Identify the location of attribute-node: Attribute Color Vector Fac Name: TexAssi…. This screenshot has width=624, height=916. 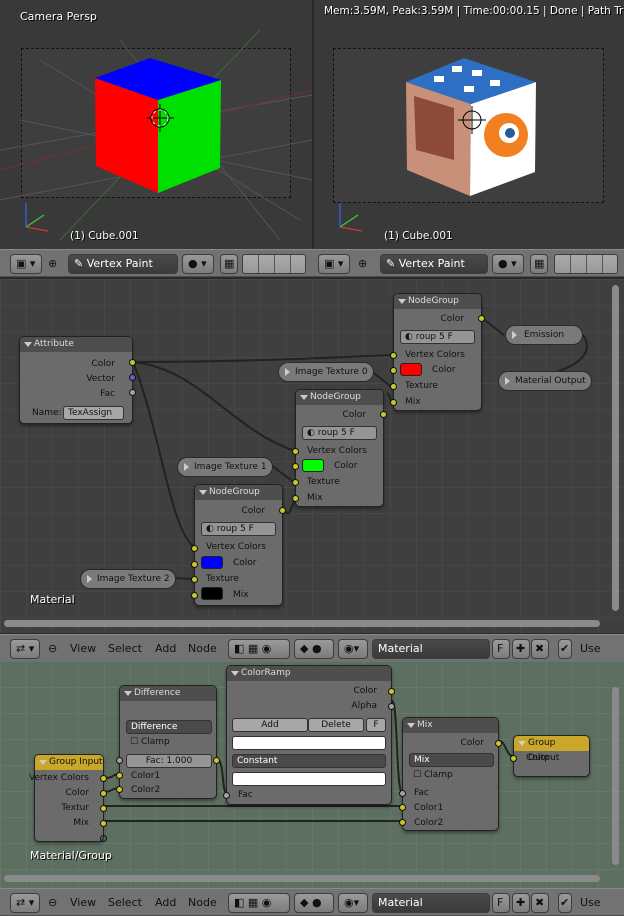
(77, 380).